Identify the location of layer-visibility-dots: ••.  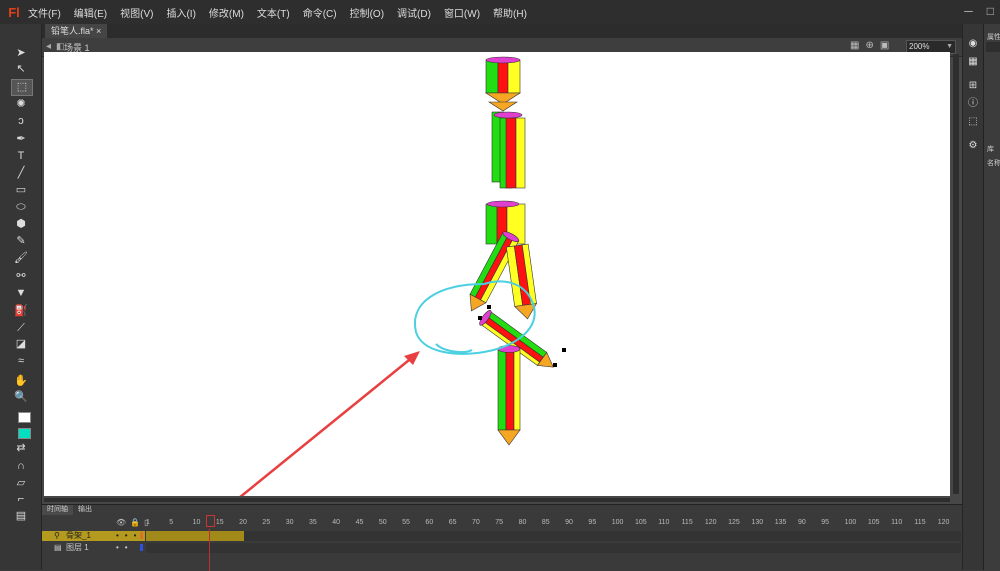
(125, 548).